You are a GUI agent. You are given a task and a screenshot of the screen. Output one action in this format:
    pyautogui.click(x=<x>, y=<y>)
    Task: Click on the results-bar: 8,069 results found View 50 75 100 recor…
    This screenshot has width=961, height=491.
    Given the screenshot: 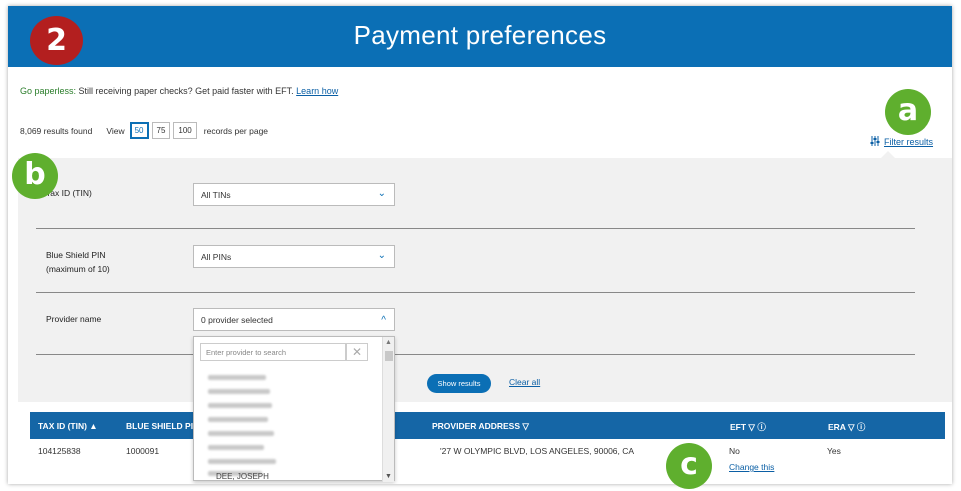 What is the action you would take?
    pyautogui.click(x=144, y=130)
    